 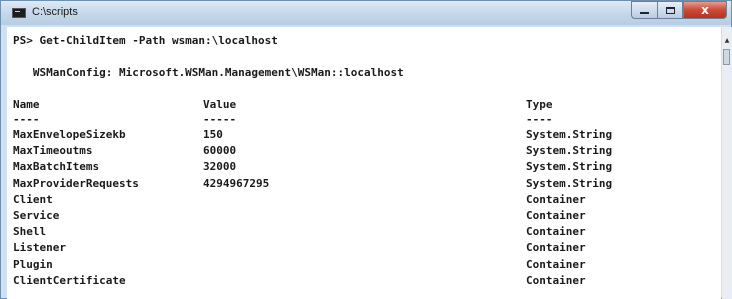 What do you see at coordinates (644, 13) in the screenshot?
I see `minimize-icon` at bounding box center [644, 13].